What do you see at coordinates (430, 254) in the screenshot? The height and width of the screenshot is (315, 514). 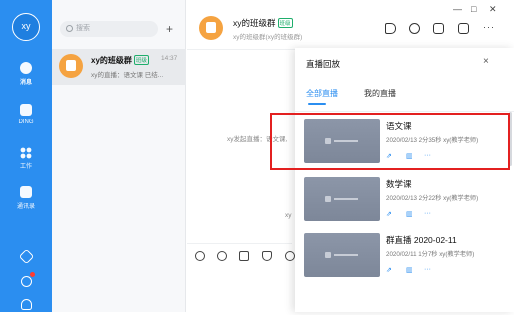 I see `record-meta: 2020/02/11 1分7秒 xy(教学老师)` at bounding box center [430, 254].